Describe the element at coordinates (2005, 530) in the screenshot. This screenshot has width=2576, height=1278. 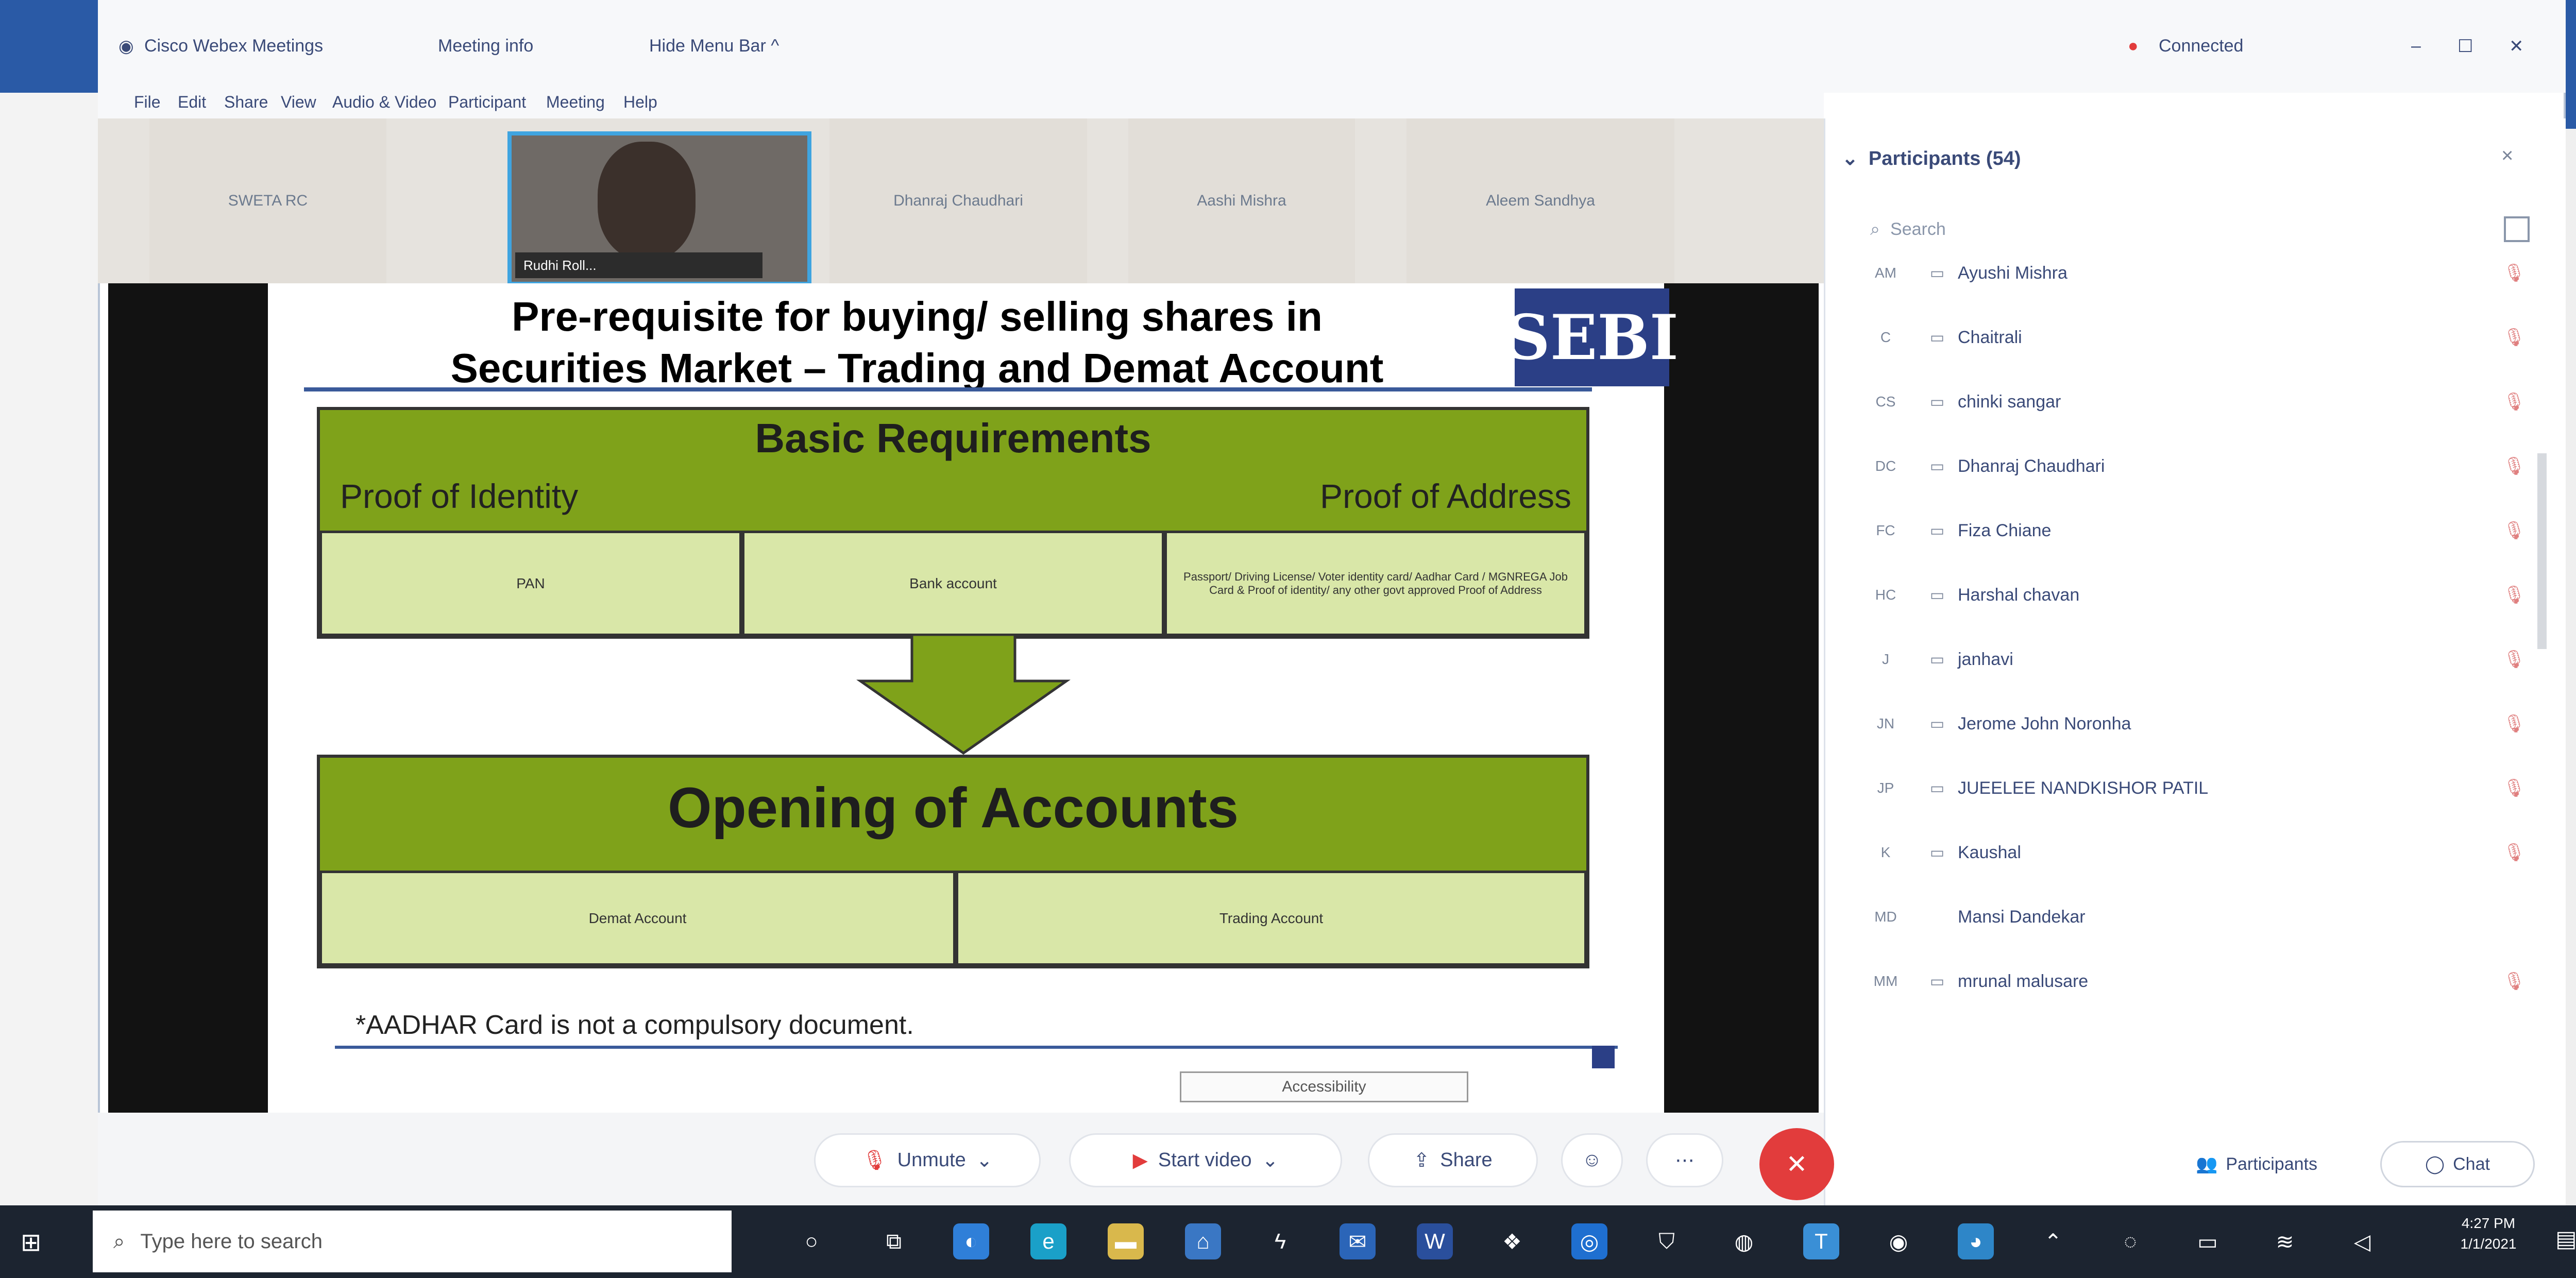
I see `participant-name: Fiza Chiane` at that location.